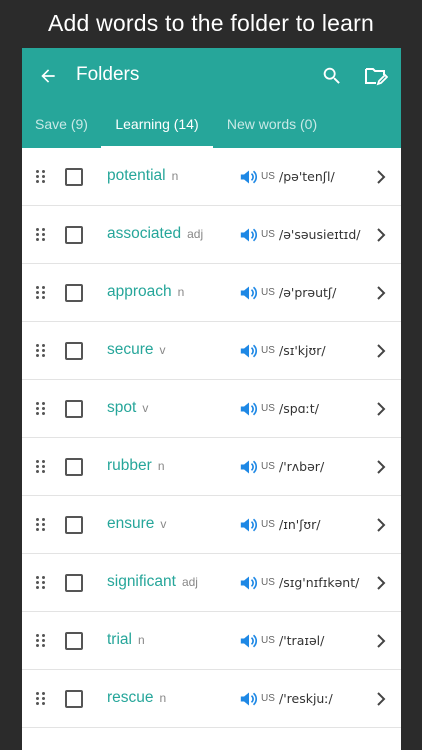 Image resolution: width=422 pixels, height=750 pixels. What do you see at coordinates (307, 176) in the screenshot?
I see `phonetic-text: /pə'tenʃl/` at bounding box center [307, 176].